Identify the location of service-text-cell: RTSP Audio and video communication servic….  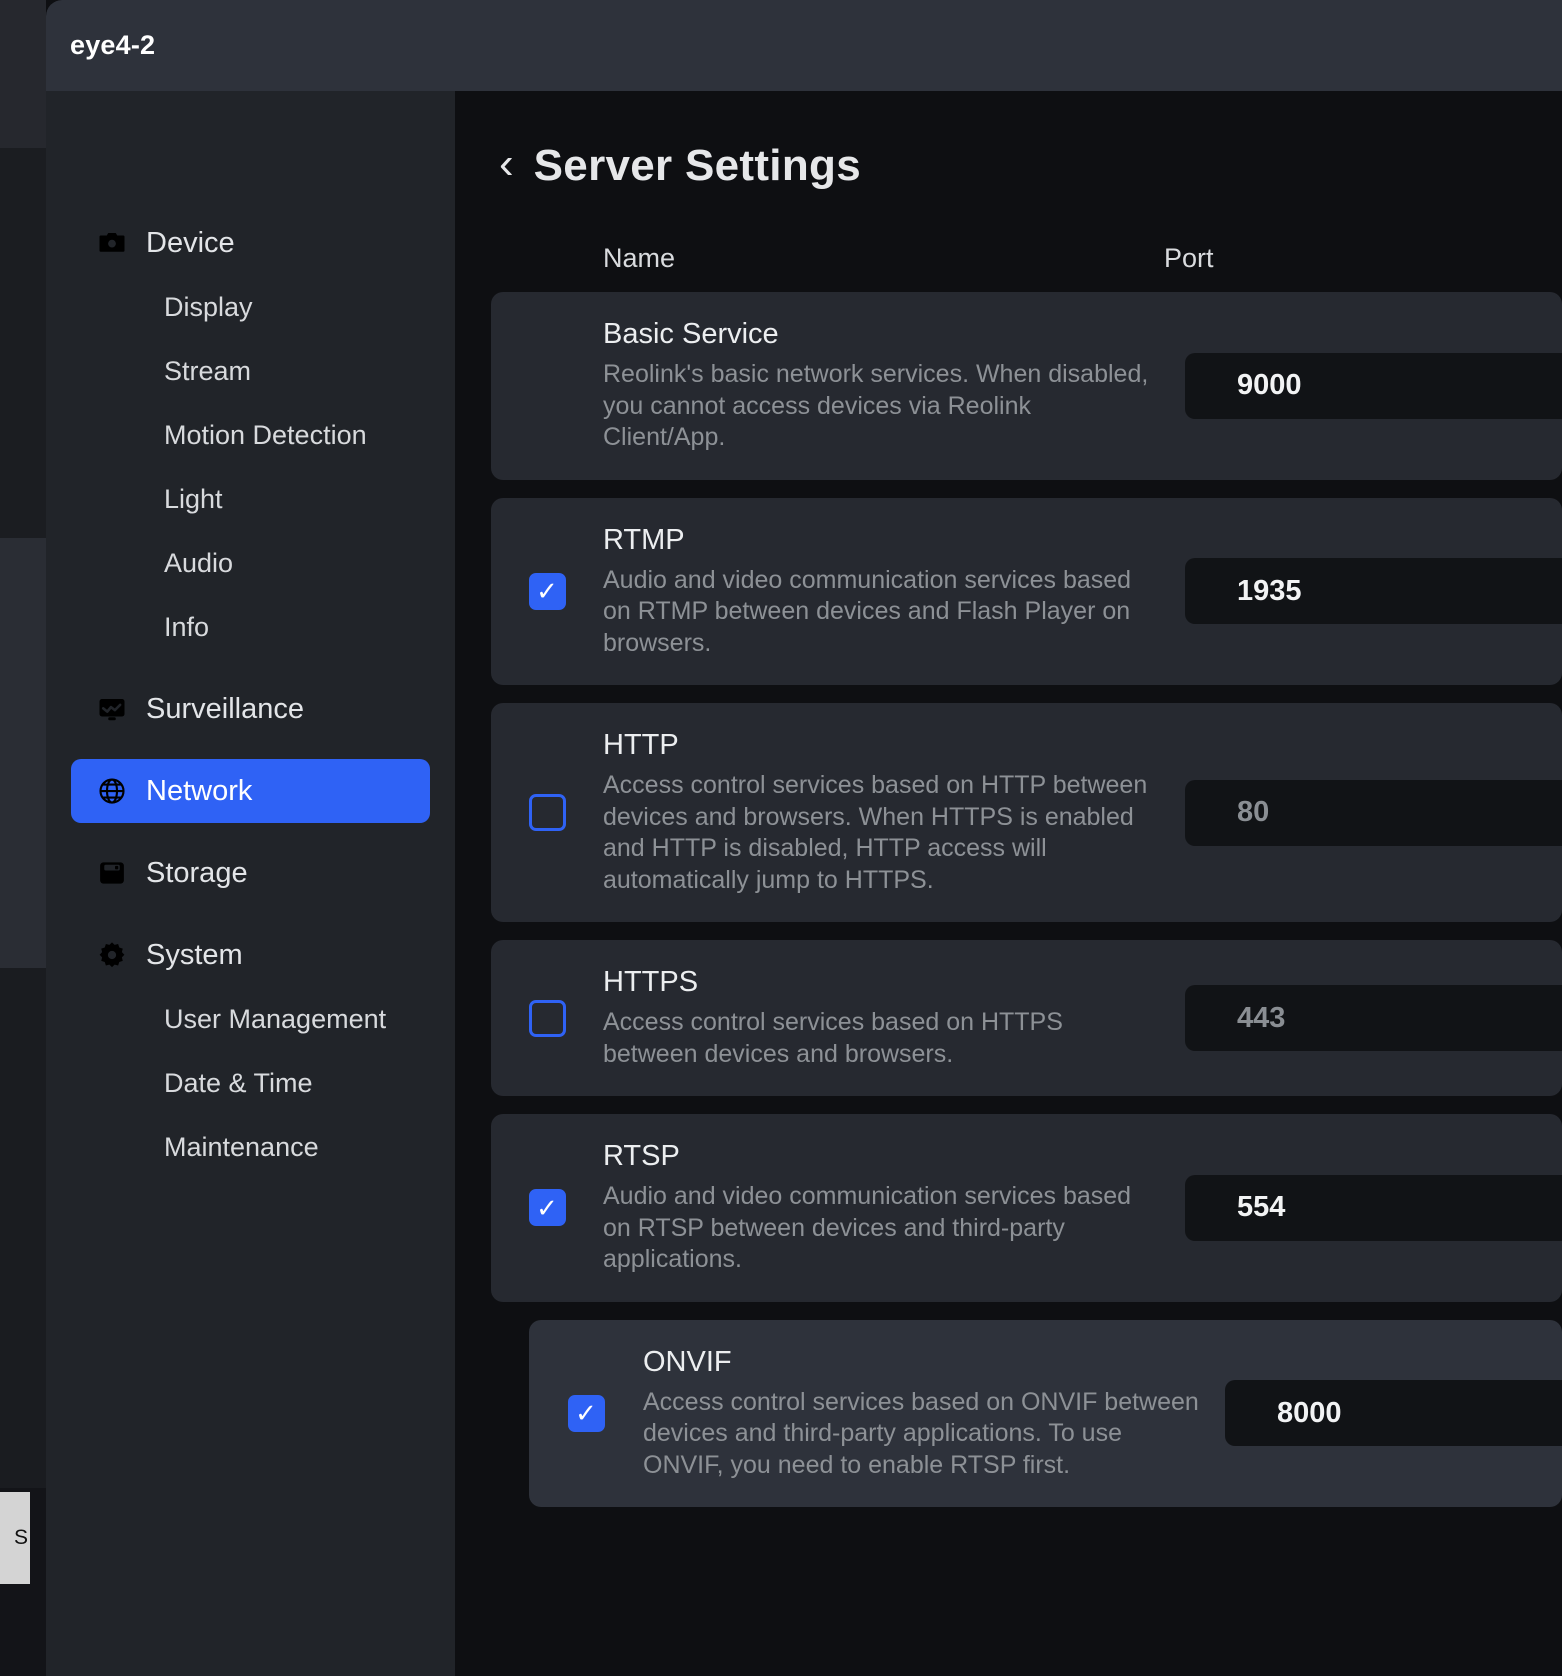
(881, 1208).